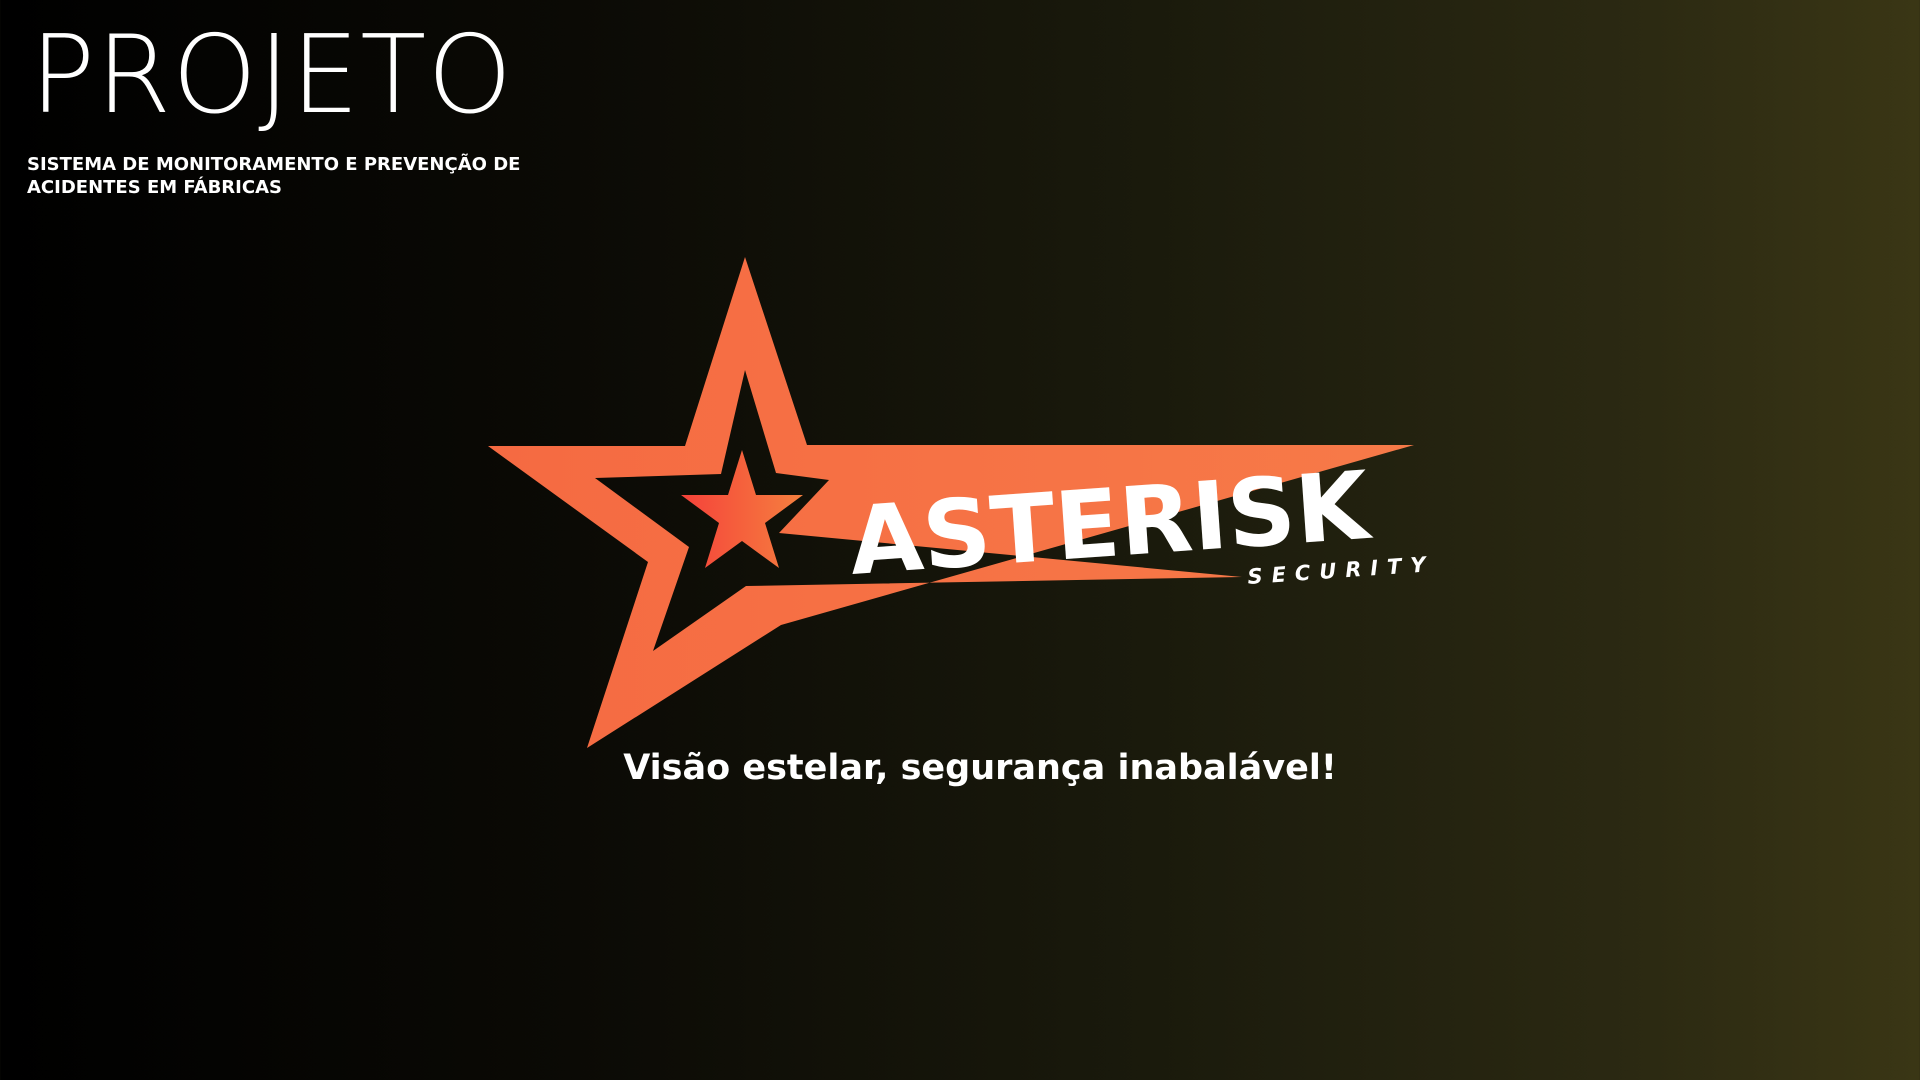  Describe the element at coordinates (980, 768) in the screenshot. I see `tagline-text: Visão estelar, segurança inabalável!` at that location.